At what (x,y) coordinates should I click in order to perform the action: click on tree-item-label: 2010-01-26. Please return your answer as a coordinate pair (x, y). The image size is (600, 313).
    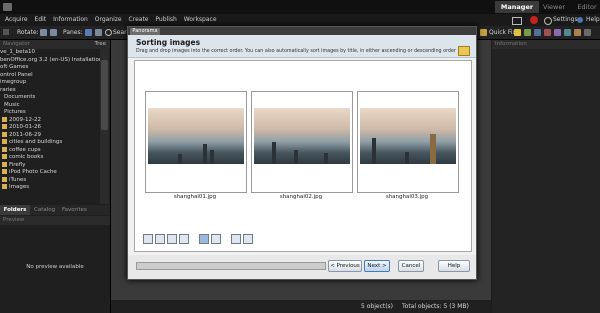
    Looking at the image, I should click on (25, 127).